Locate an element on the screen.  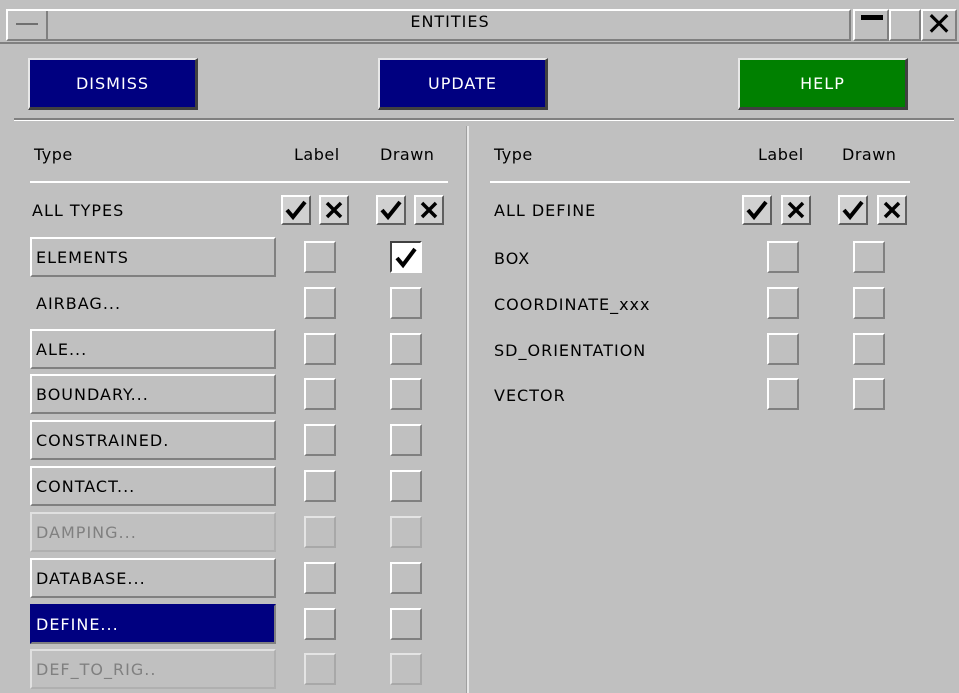
define-row-vector: VECTOR is located at coordinates (530, 395).